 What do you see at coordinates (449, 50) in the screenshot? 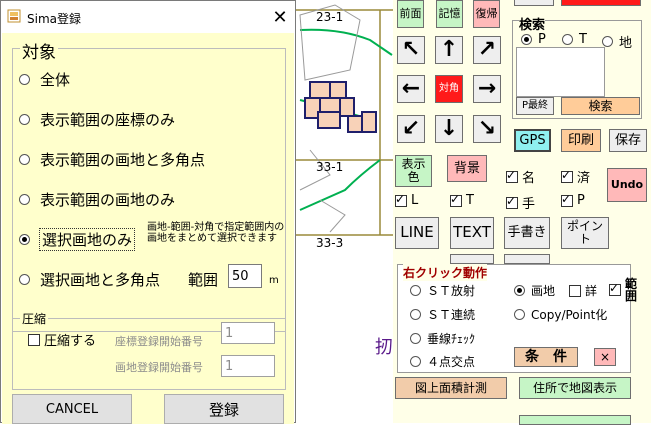
I see `arrow-up-icon: ↑` at bounding box center [449, 50].